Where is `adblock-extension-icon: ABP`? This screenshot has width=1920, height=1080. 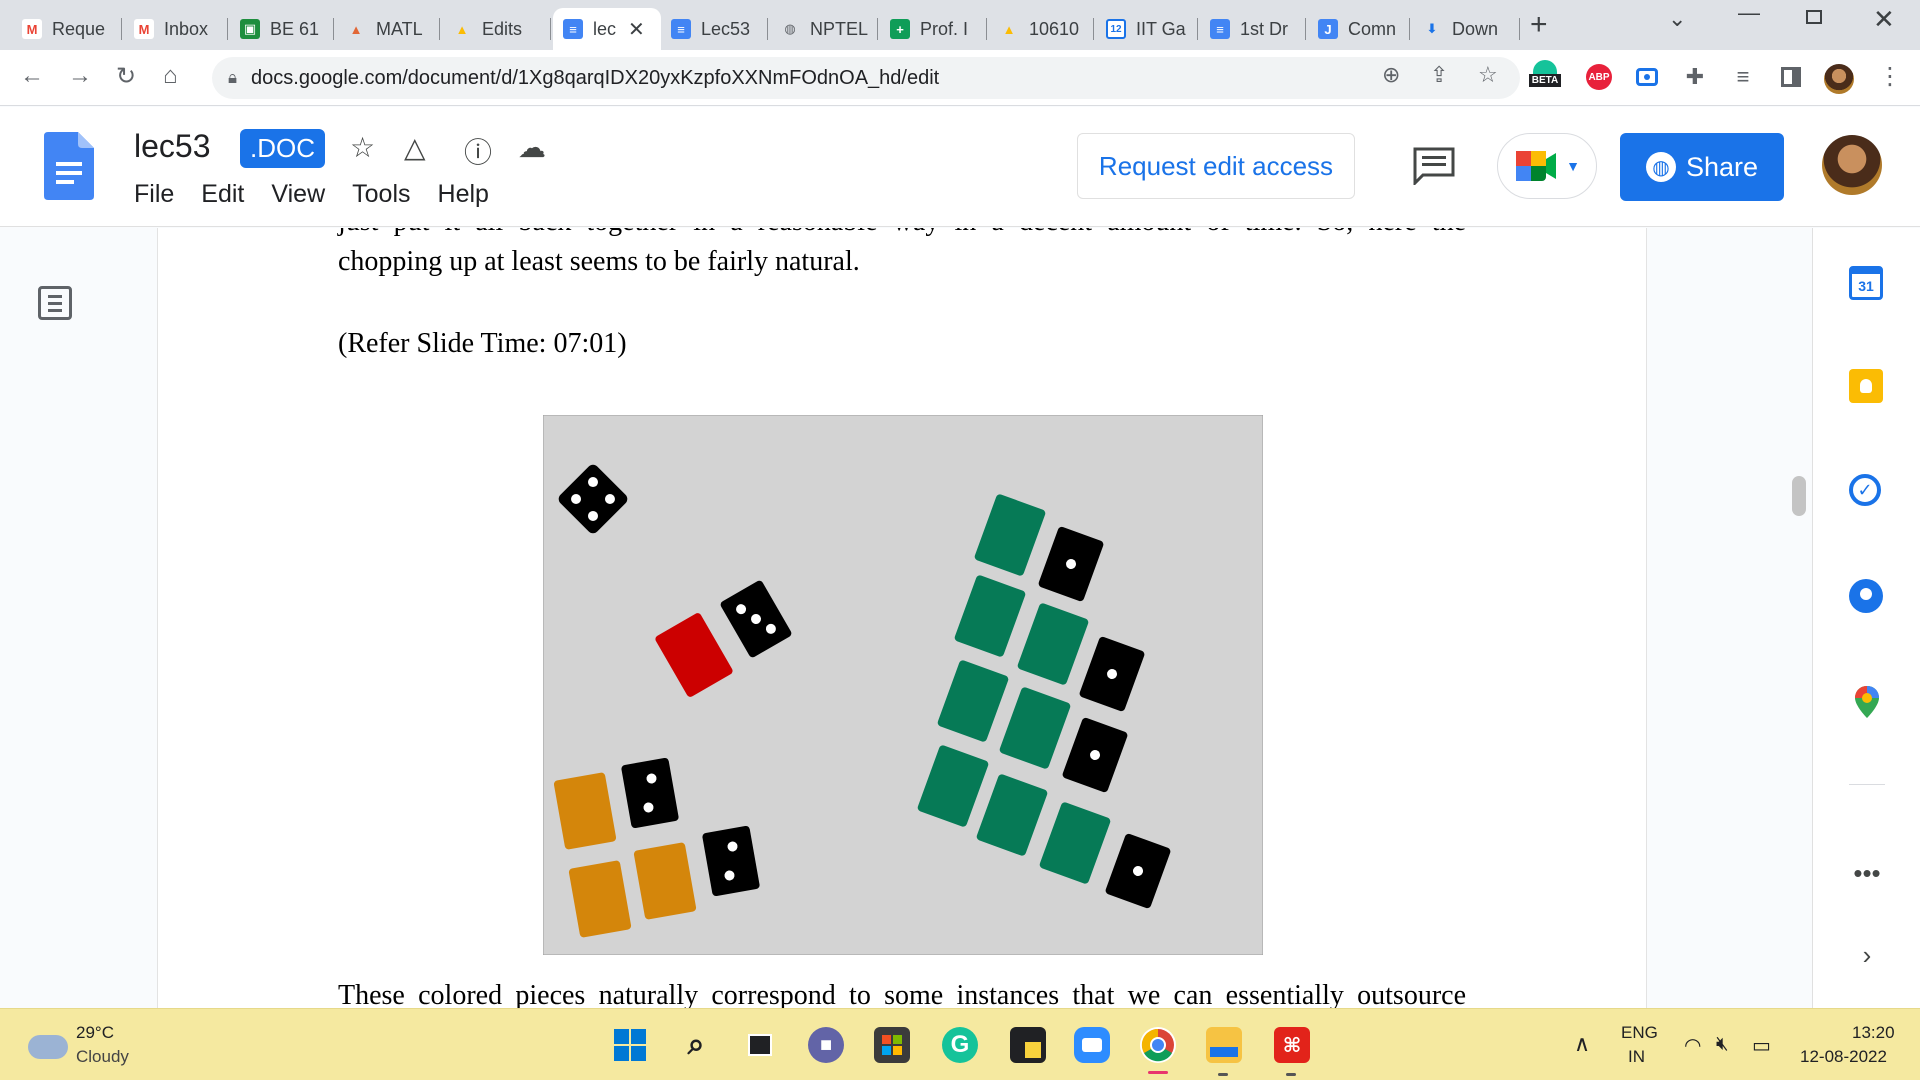
adblock-extension-icon: ABP is located at coordinates (1599, 77).